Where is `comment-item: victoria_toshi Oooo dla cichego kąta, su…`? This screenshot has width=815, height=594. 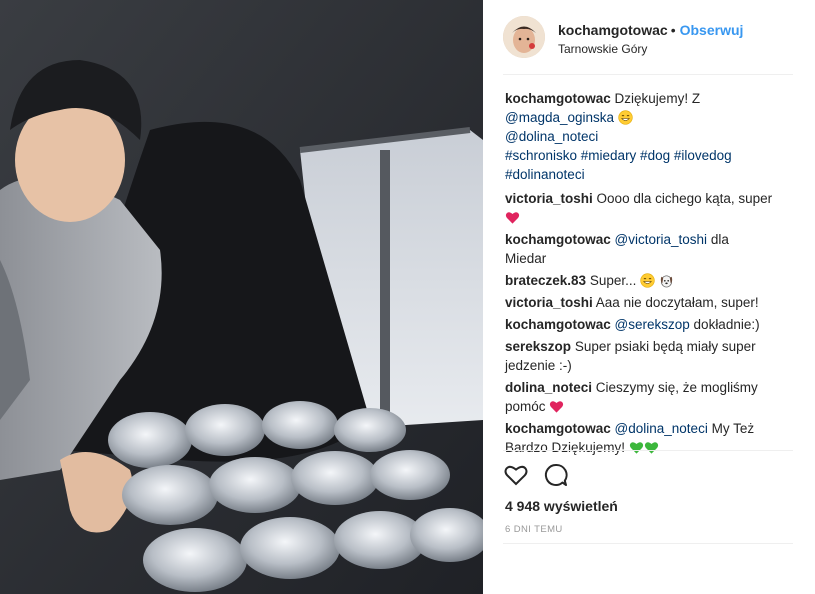
comment-item: victoria_toshi Oooo dla cichego kąta, su… is located at coordinates (639, 208).